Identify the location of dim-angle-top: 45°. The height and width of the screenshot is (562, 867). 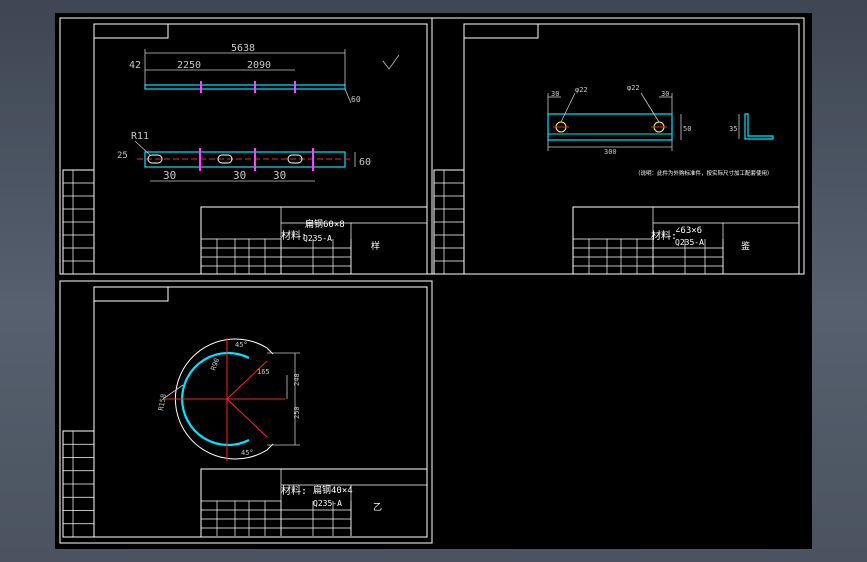
(241, 345).